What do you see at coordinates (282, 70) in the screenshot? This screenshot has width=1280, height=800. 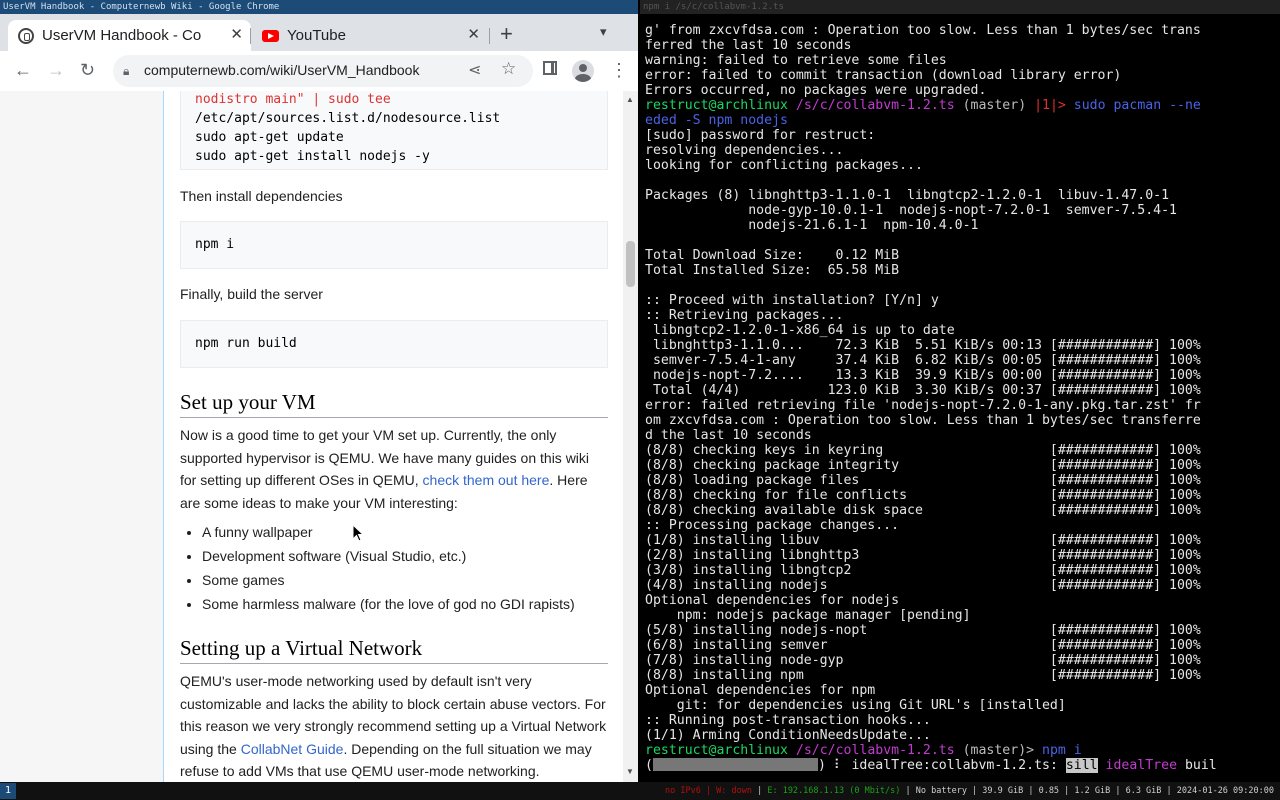 I see `url-text: computernewb.com/wiki/UserVM_Handbook` at bounding box center [282, 70].